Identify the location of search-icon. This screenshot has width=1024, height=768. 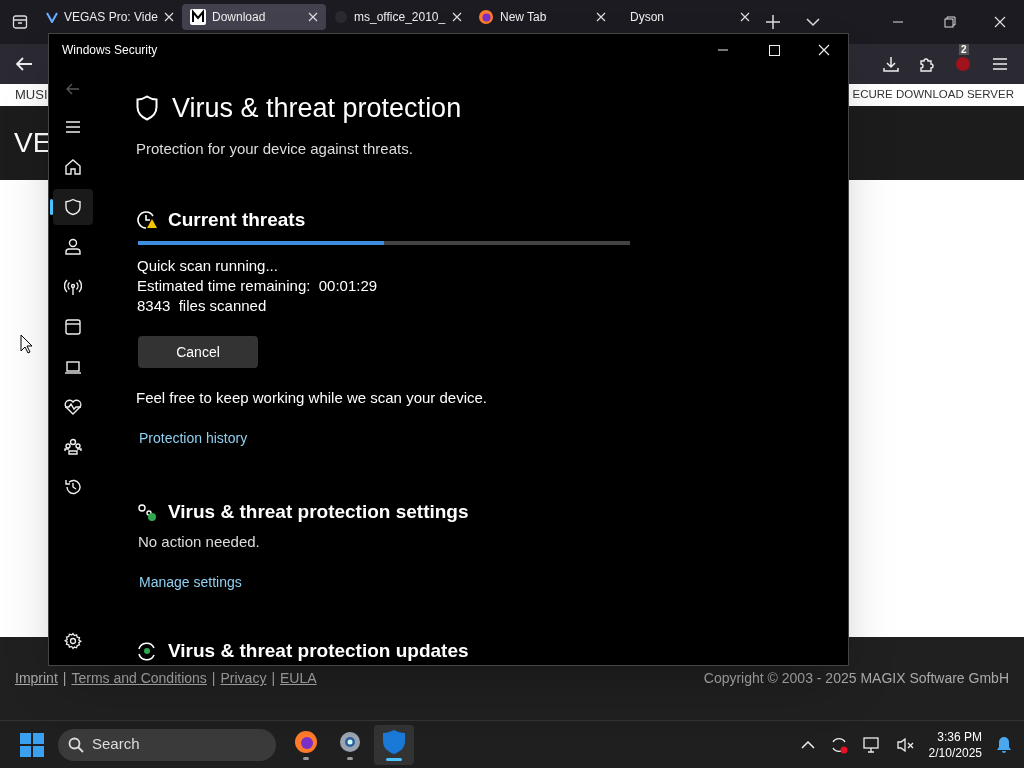
(76, 744).